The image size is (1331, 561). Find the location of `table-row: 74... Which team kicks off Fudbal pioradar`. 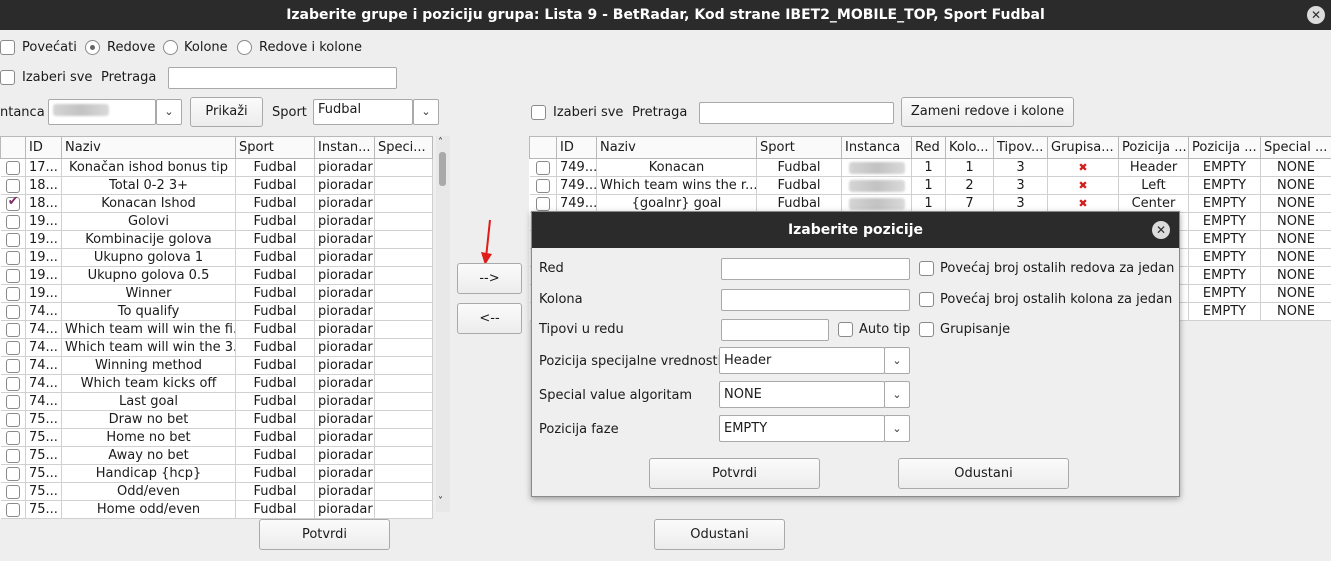

table-row: 74... Which team kicks off Fudbal pioradar is located at coordinates (216, 383).